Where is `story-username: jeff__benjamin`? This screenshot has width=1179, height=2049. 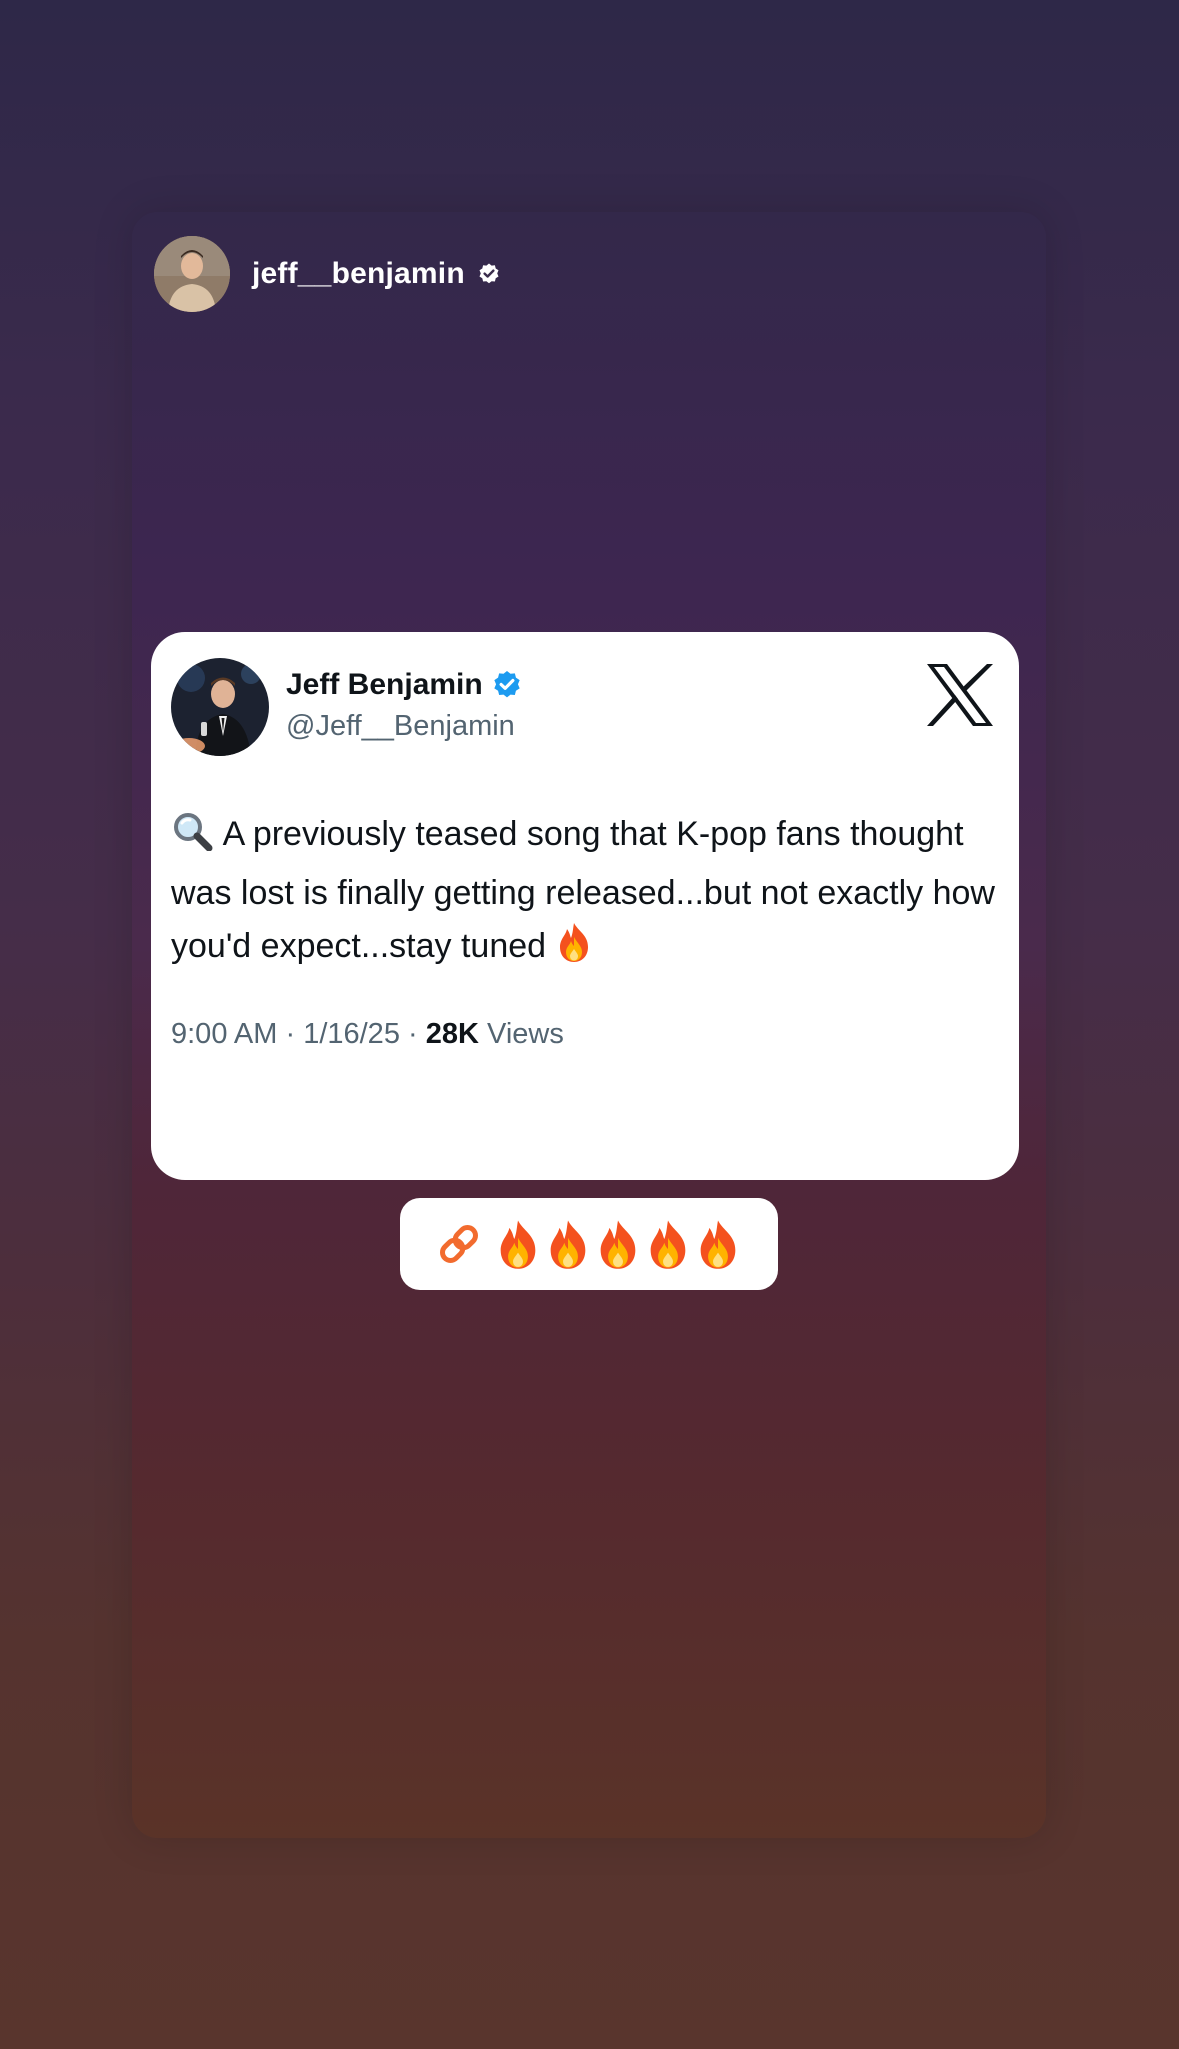 story-username: jeff__benjamin is located at coordinates (358, 274).